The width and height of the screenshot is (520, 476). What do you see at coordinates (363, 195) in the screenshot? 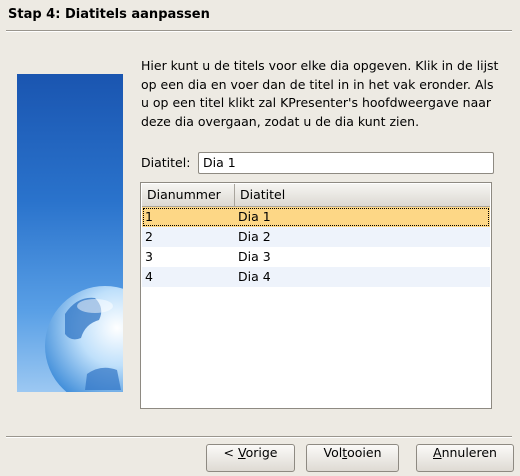
I see `column-header-title: Diatitel` at bounding box center [363, 195].